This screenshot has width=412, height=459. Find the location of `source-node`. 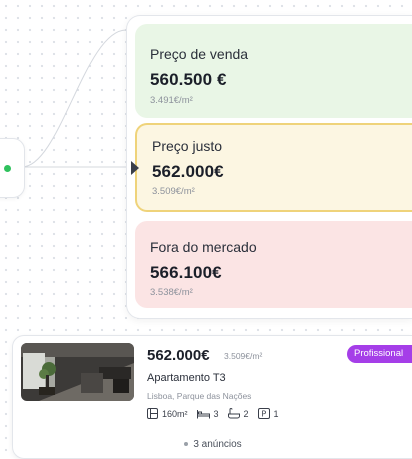

source-node is located at coordinates (12, 168).